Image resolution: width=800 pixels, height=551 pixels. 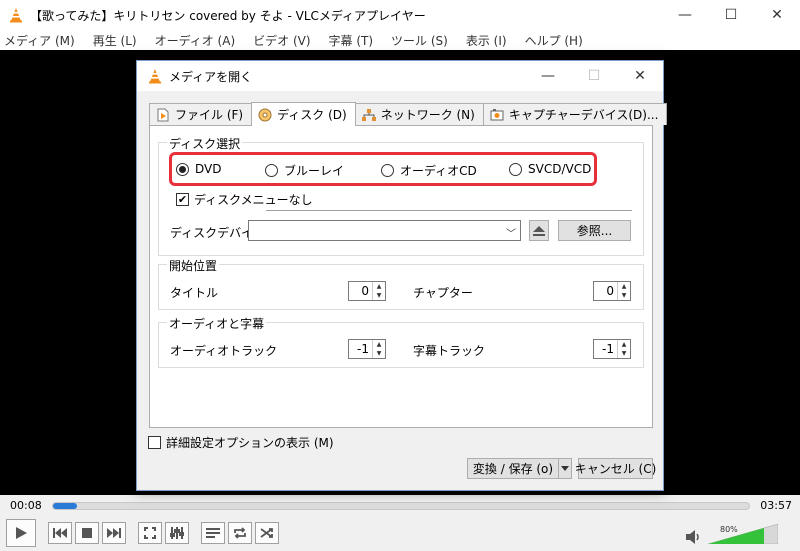 I want to click on close-button: ✕, so click(x=777, y=15).